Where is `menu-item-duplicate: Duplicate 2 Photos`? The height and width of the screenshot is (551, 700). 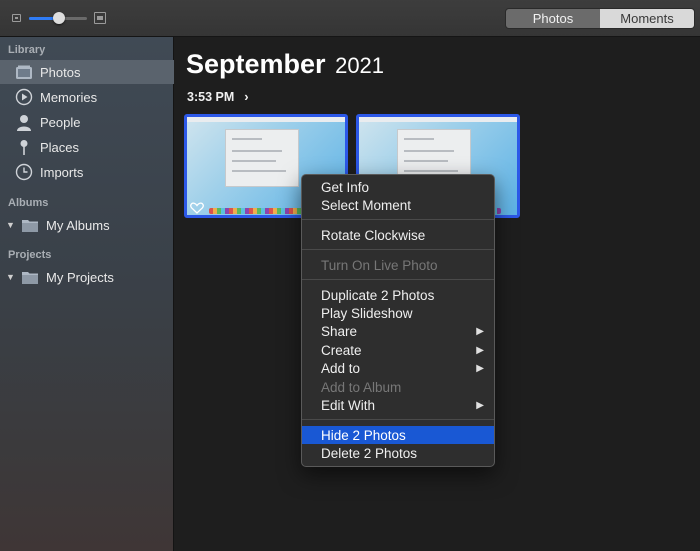
menu-item-duplicate: Duplicate 2 Photos is located at coordinates (398, 295).